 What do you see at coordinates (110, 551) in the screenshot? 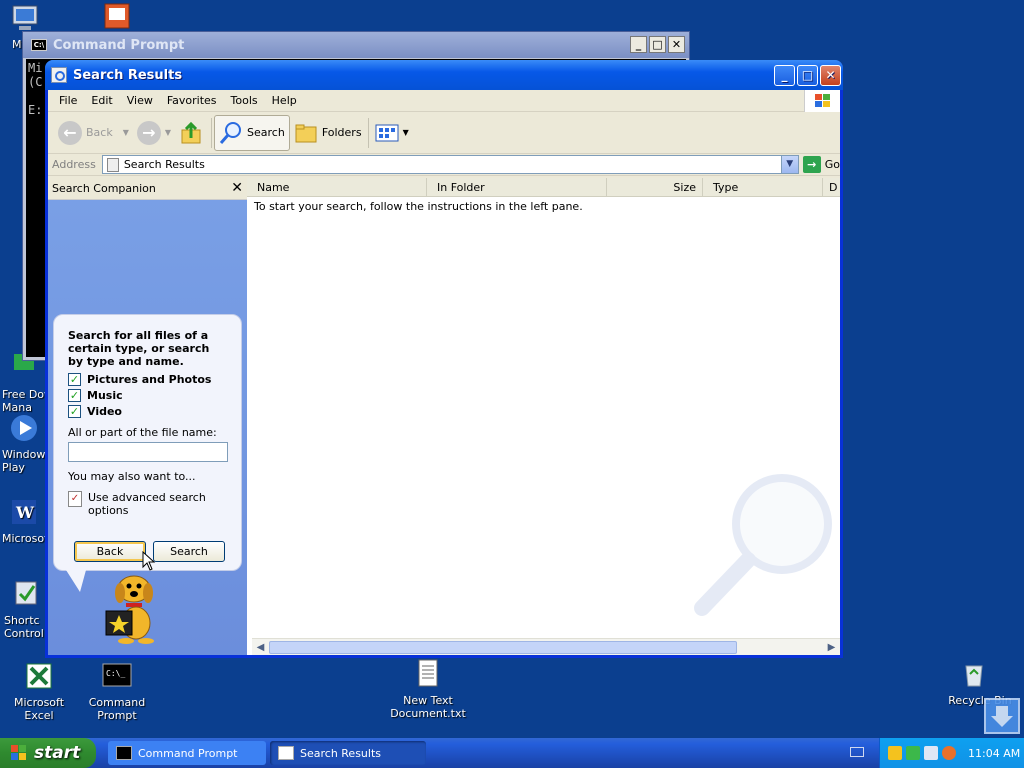
I see `back-button: Back` at bounding box center [110, 551].